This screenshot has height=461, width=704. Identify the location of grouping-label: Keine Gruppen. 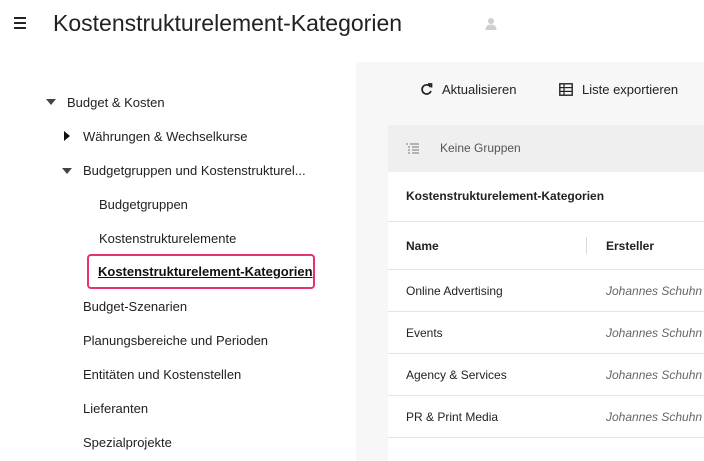
(480, 148).